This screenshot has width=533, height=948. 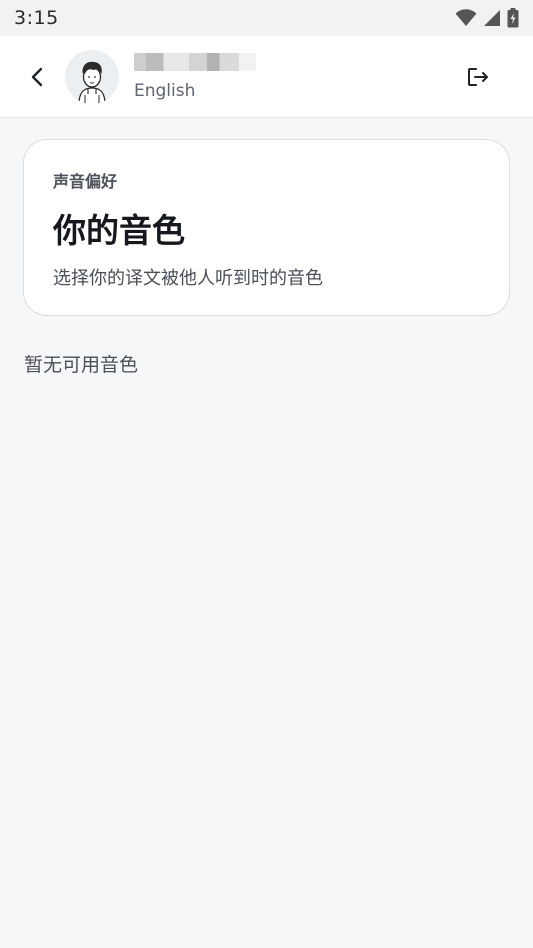 I want to click on back-button, so click(x=37, y=77).